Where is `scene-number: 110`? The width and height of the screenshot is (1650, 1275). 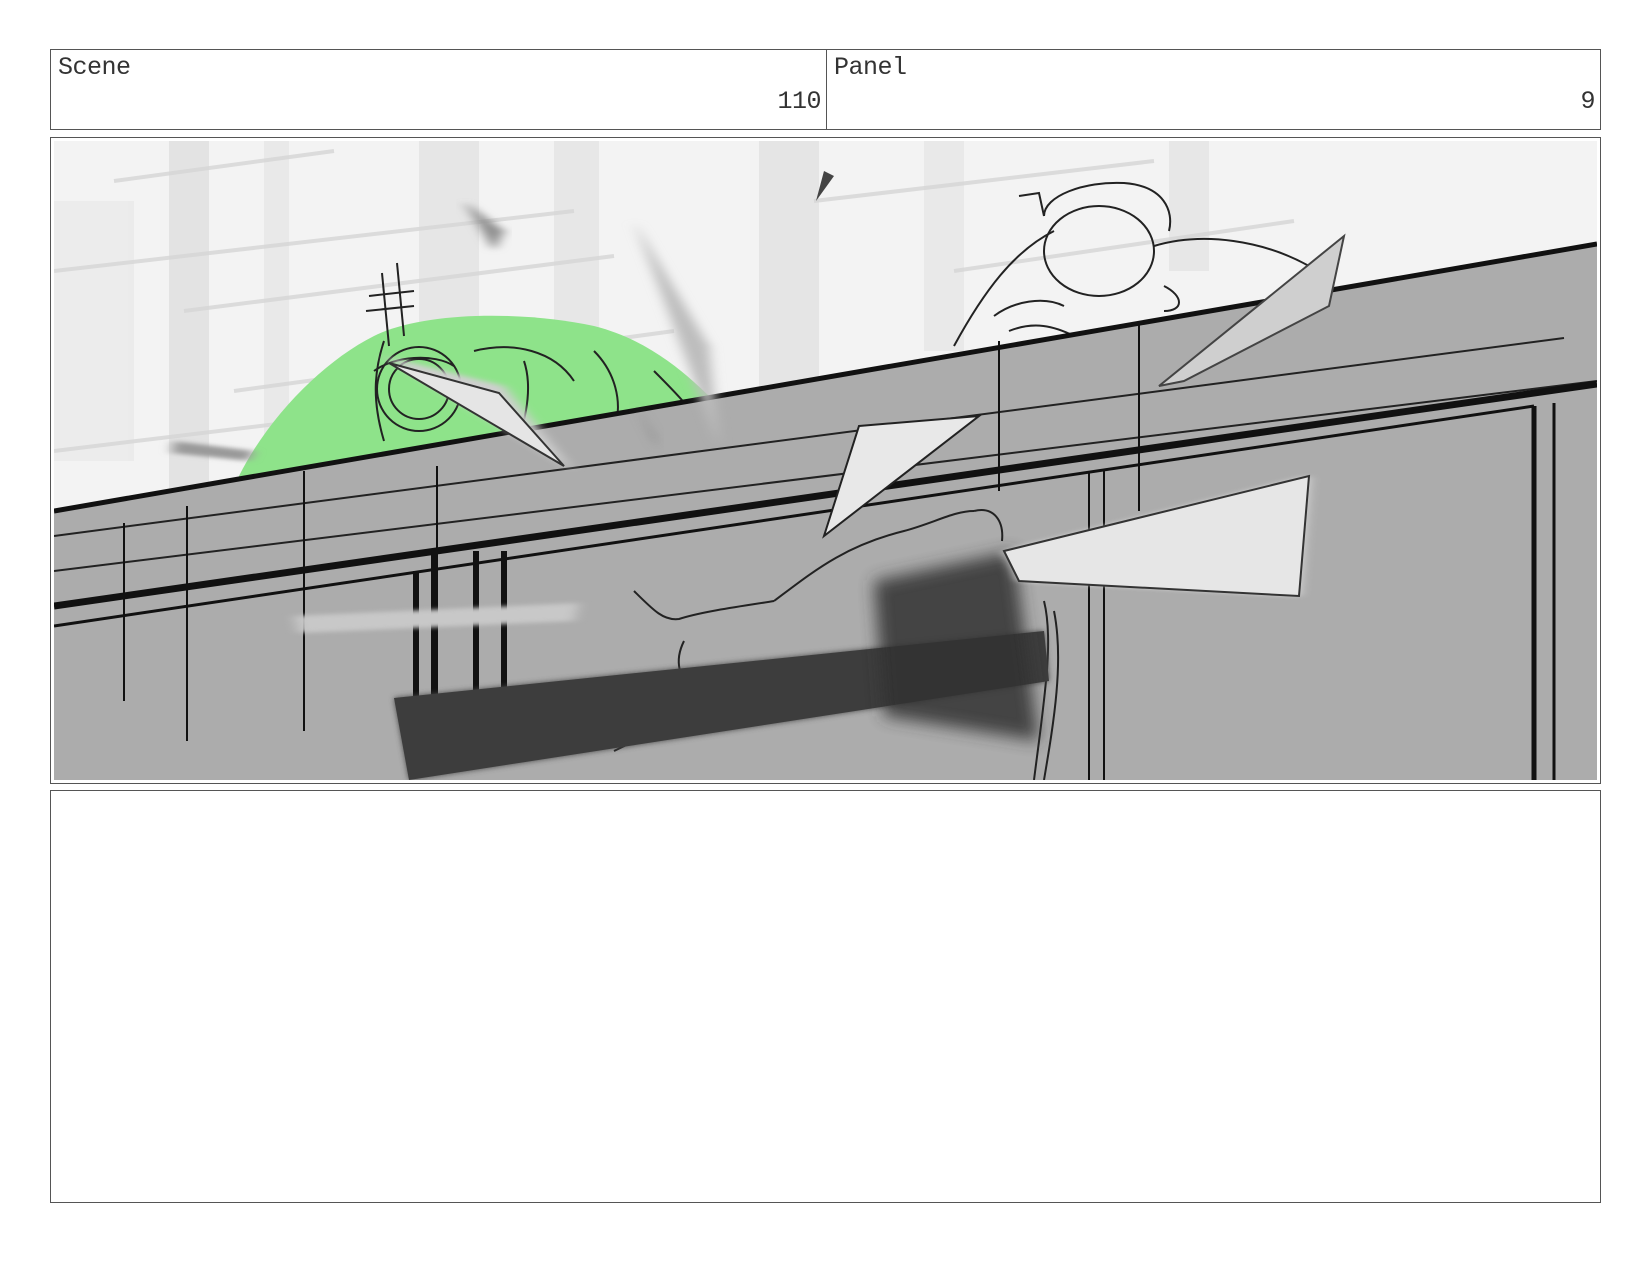
scene-number: 110 is located at coordinates (799, 101).